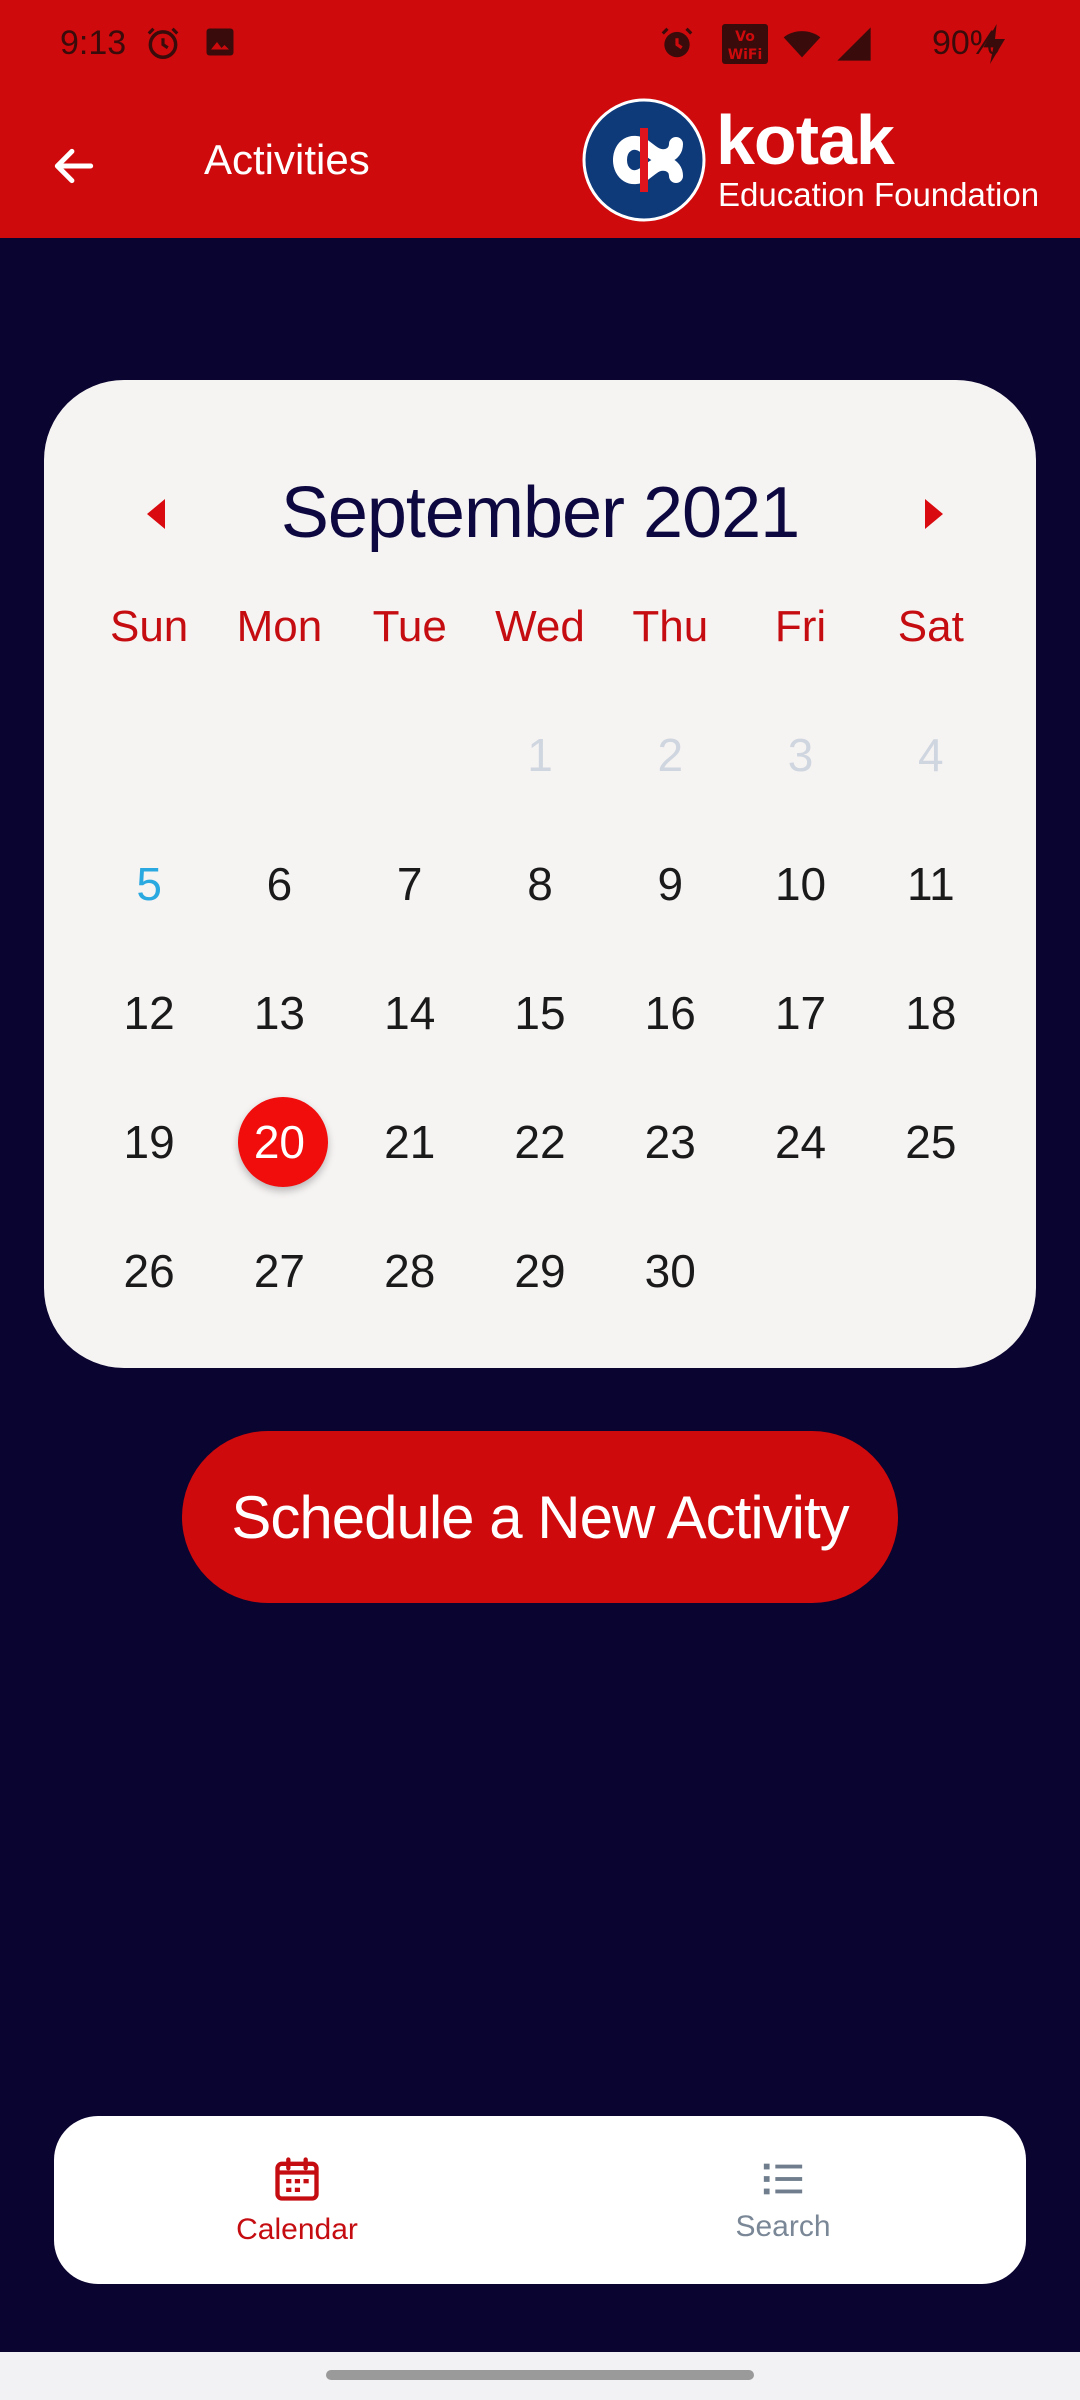 This screenshot has width=1080, height=2400. I want to click on weekday-label: Tue, so click(409, 626).